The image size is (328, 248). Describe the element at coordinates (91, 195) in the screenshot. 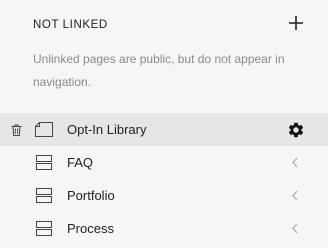

I see `page-label: Portfolio` at that location.